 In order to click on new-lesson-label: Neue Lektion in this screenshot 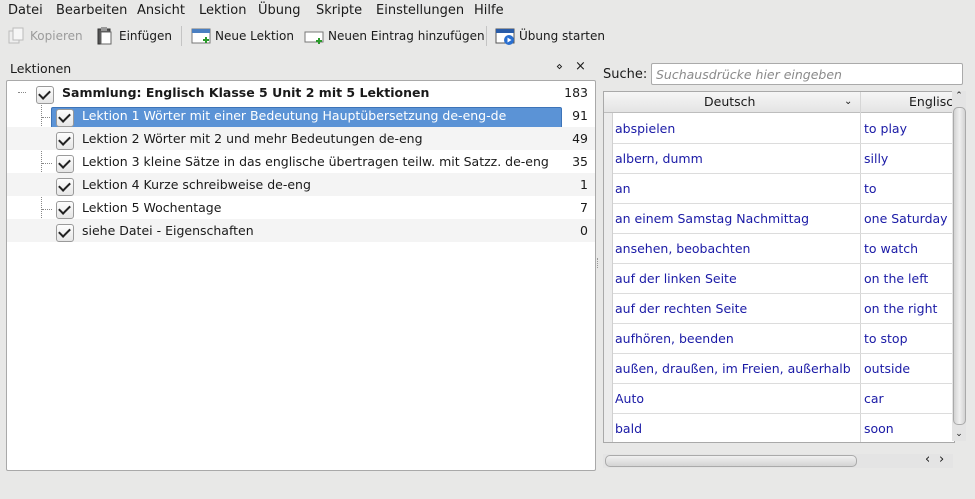, I will do `click(254, 36)`.